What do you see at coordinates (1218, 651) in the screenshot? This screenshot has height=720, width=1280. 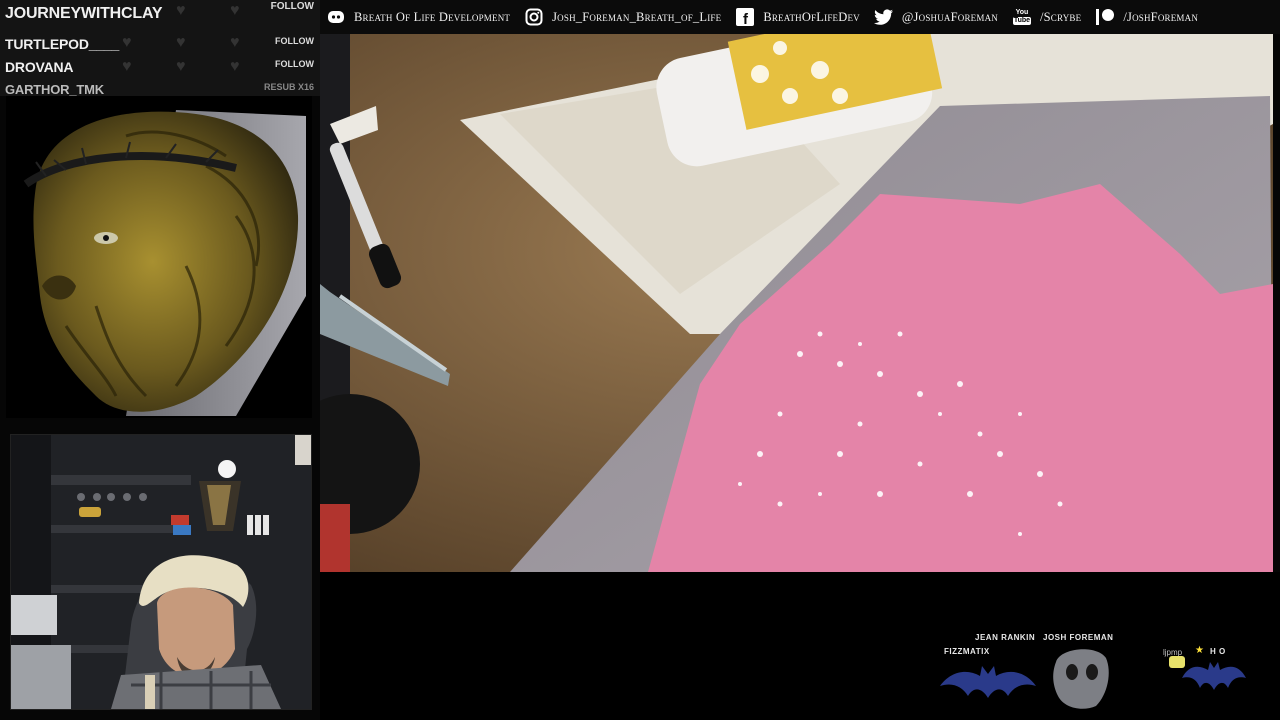 I see `subscriber-name: H O` at bounding box center [1218, 651].